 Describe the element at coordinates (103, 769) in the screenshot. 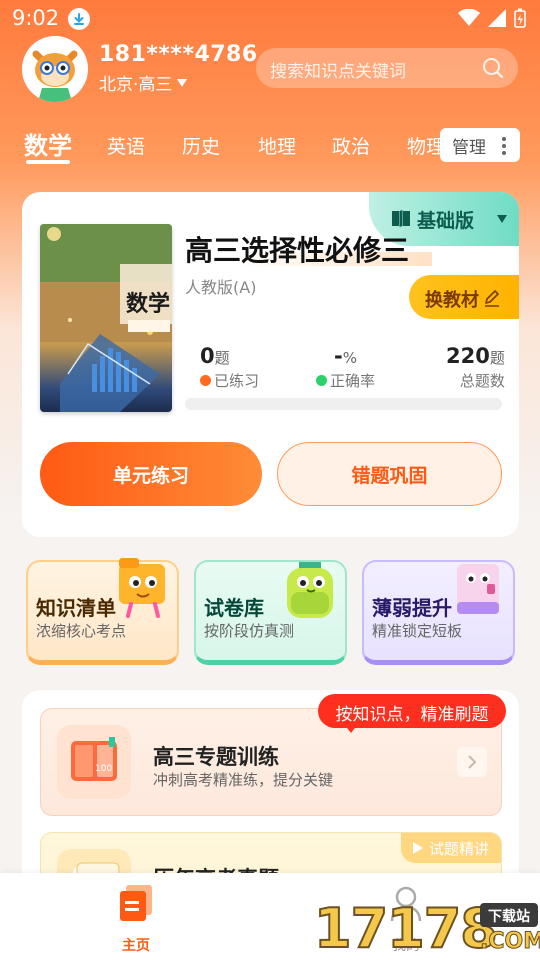

I see `svg-text: 100` at that location.